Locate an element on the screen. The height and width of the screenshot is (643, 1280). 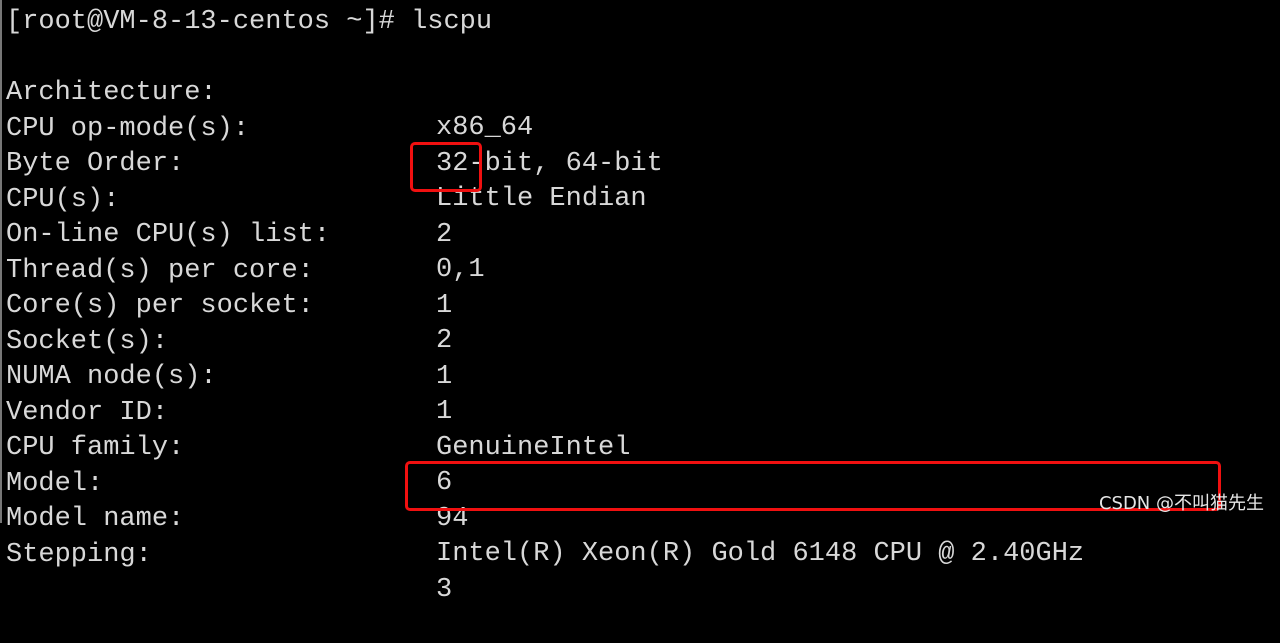
output-row: Byte Order: Little Endian is located at coordinates (326, 163).